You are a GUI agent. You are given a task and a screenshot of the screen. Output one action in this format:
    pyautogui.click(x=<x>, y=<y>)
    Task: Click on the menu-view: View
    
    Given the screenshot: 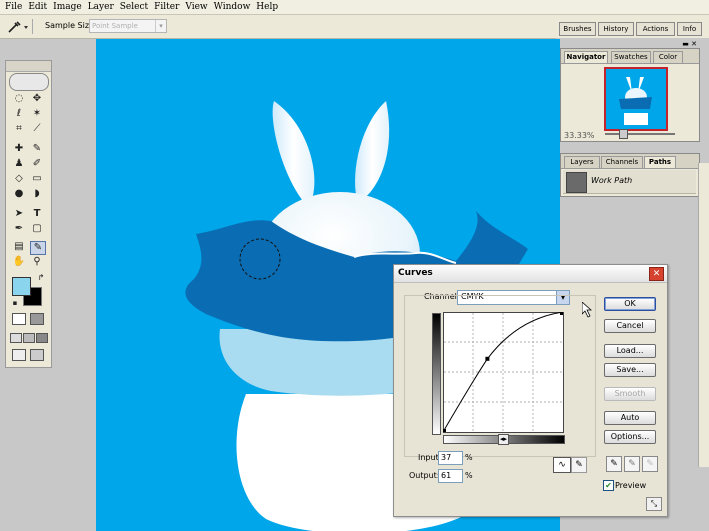 What is the action you would take?
    pyautogui.click(x=196, y=7)
    